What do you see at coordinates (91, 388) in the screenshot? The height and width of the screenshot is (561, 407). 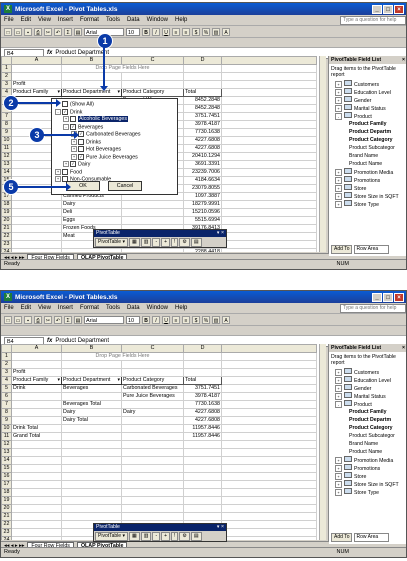 I see `cell-b: Beverages` at bounding box center [91, 388].